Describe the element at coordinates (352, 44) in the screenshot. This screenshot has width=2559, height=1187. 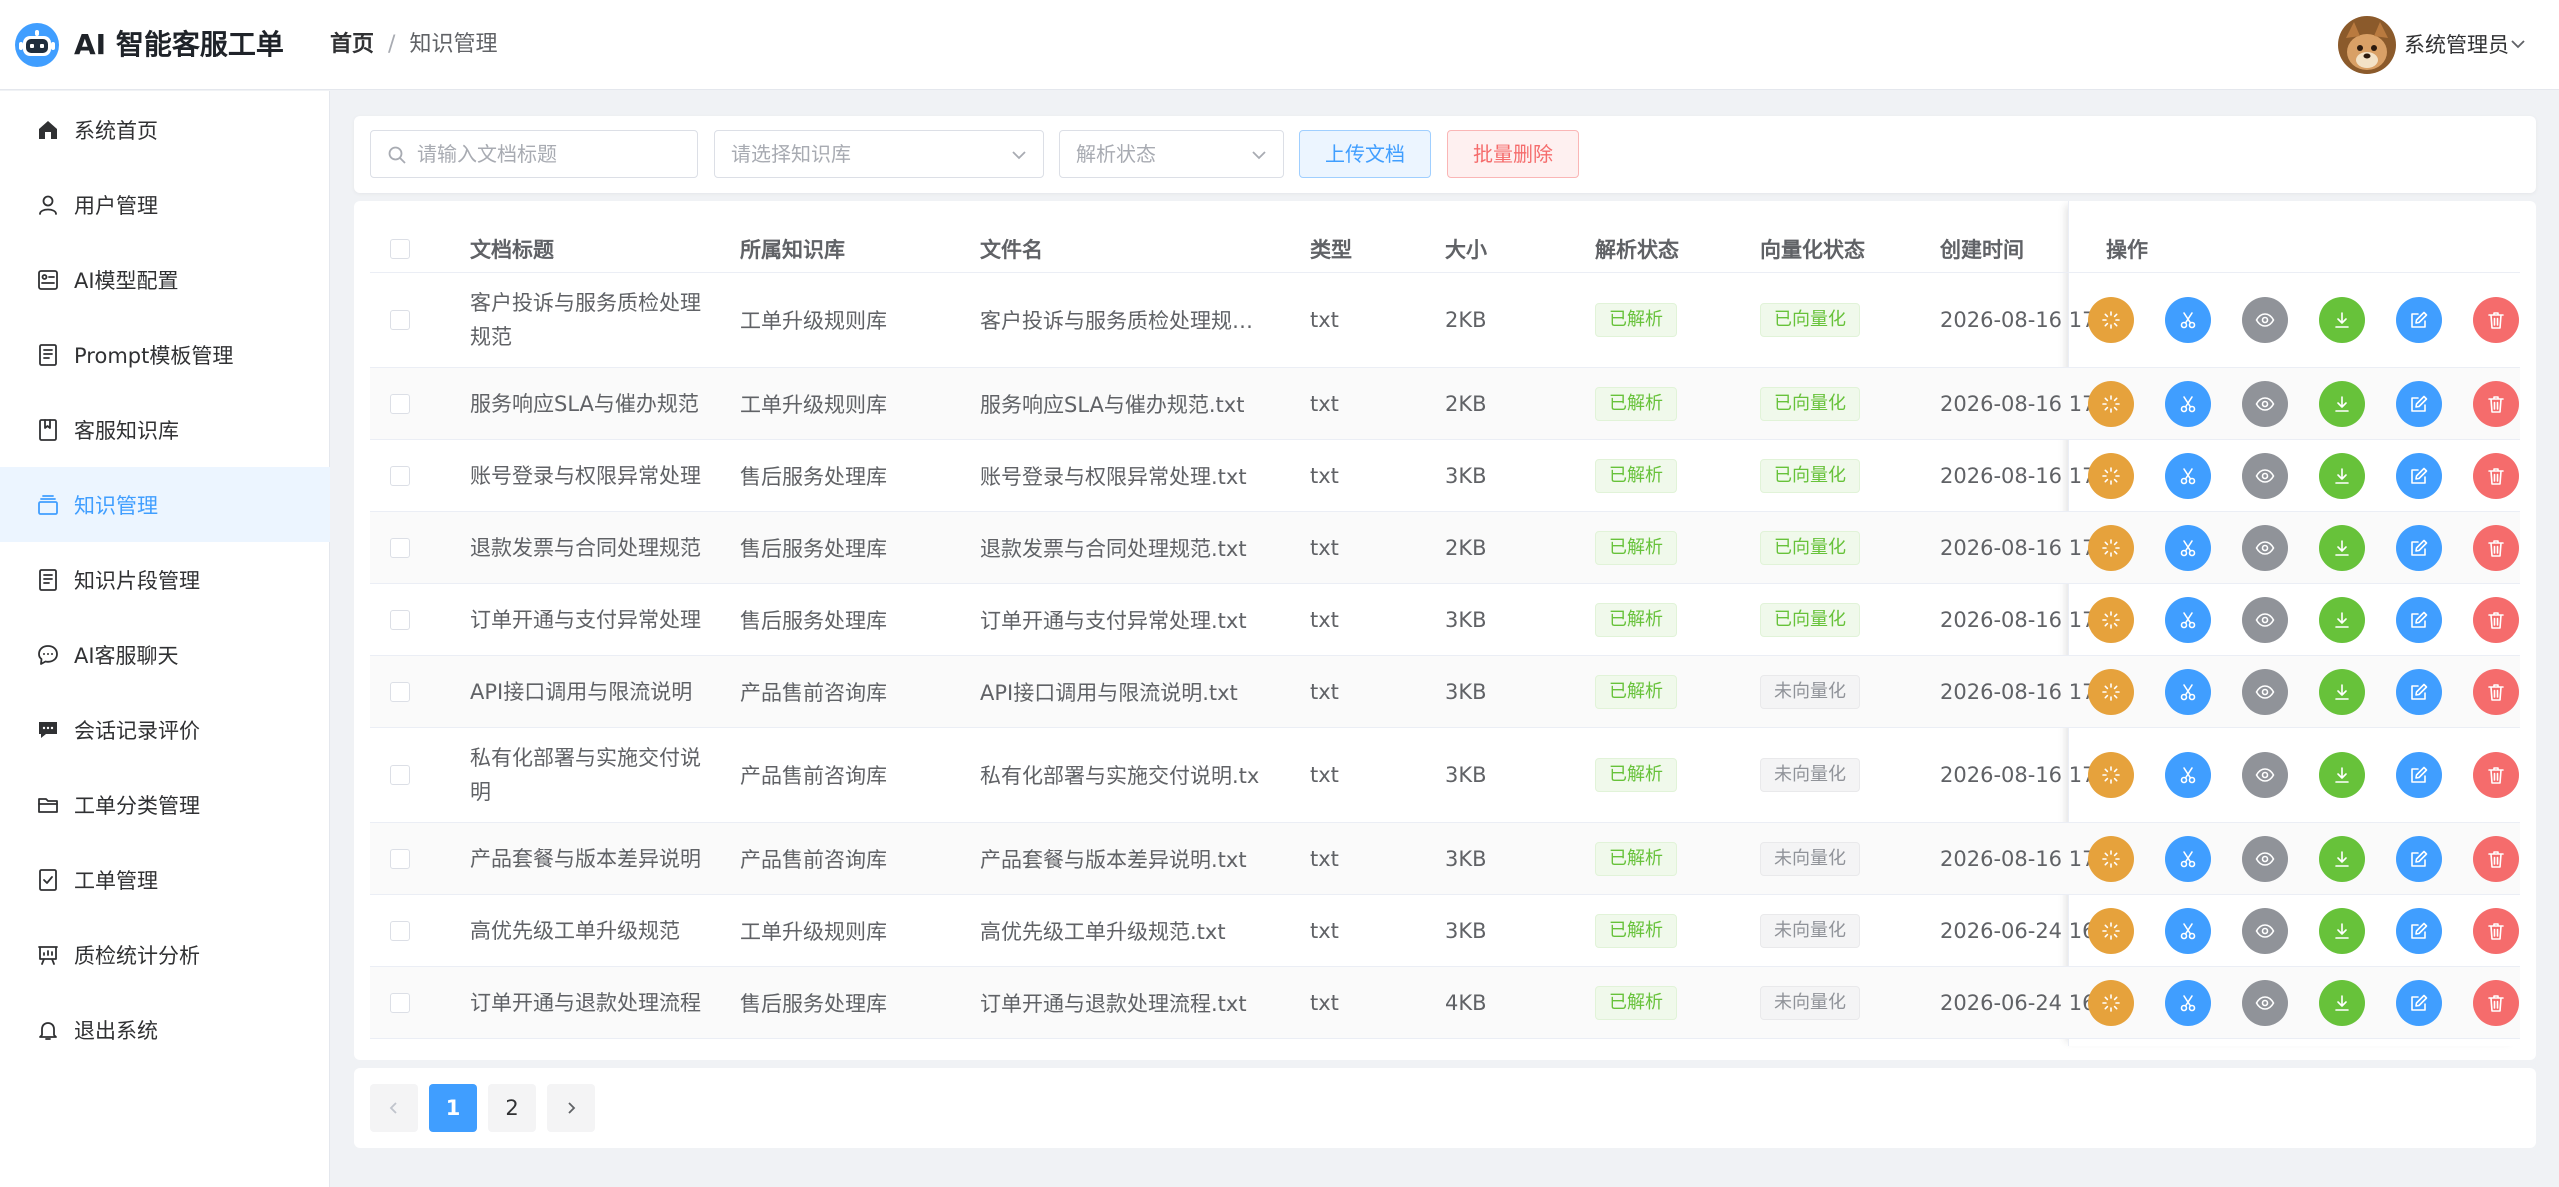
I see `breadcrumb-home: 首页` at that location.